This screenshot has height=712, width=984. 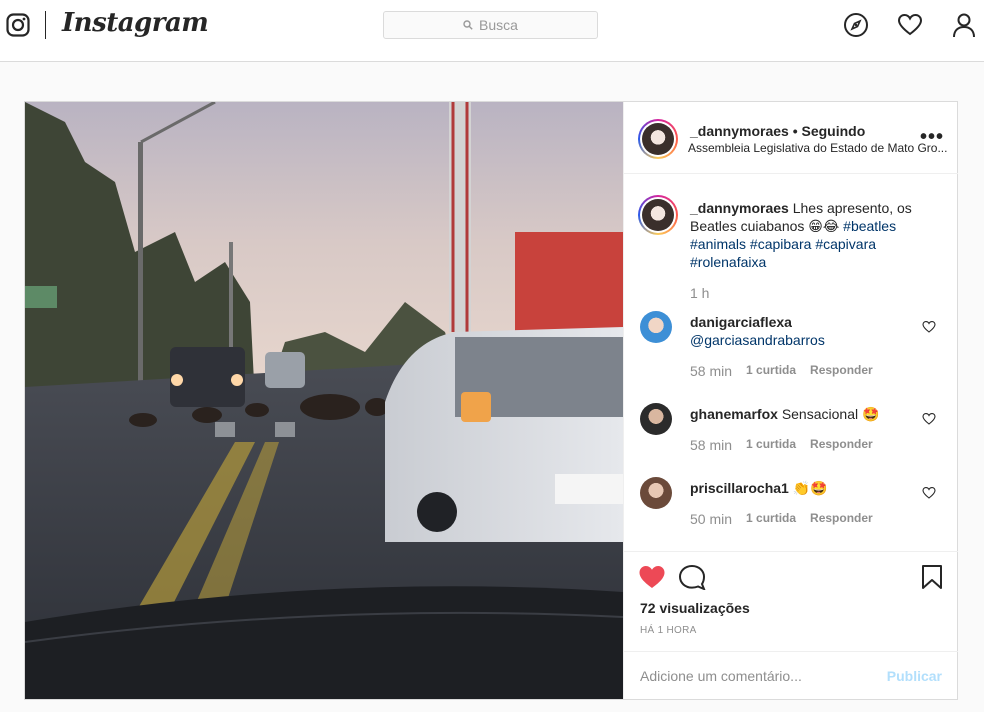 I want to click on post-actions: 72 visualizações HÁ 1 HORA, so click(x=791, y=601).